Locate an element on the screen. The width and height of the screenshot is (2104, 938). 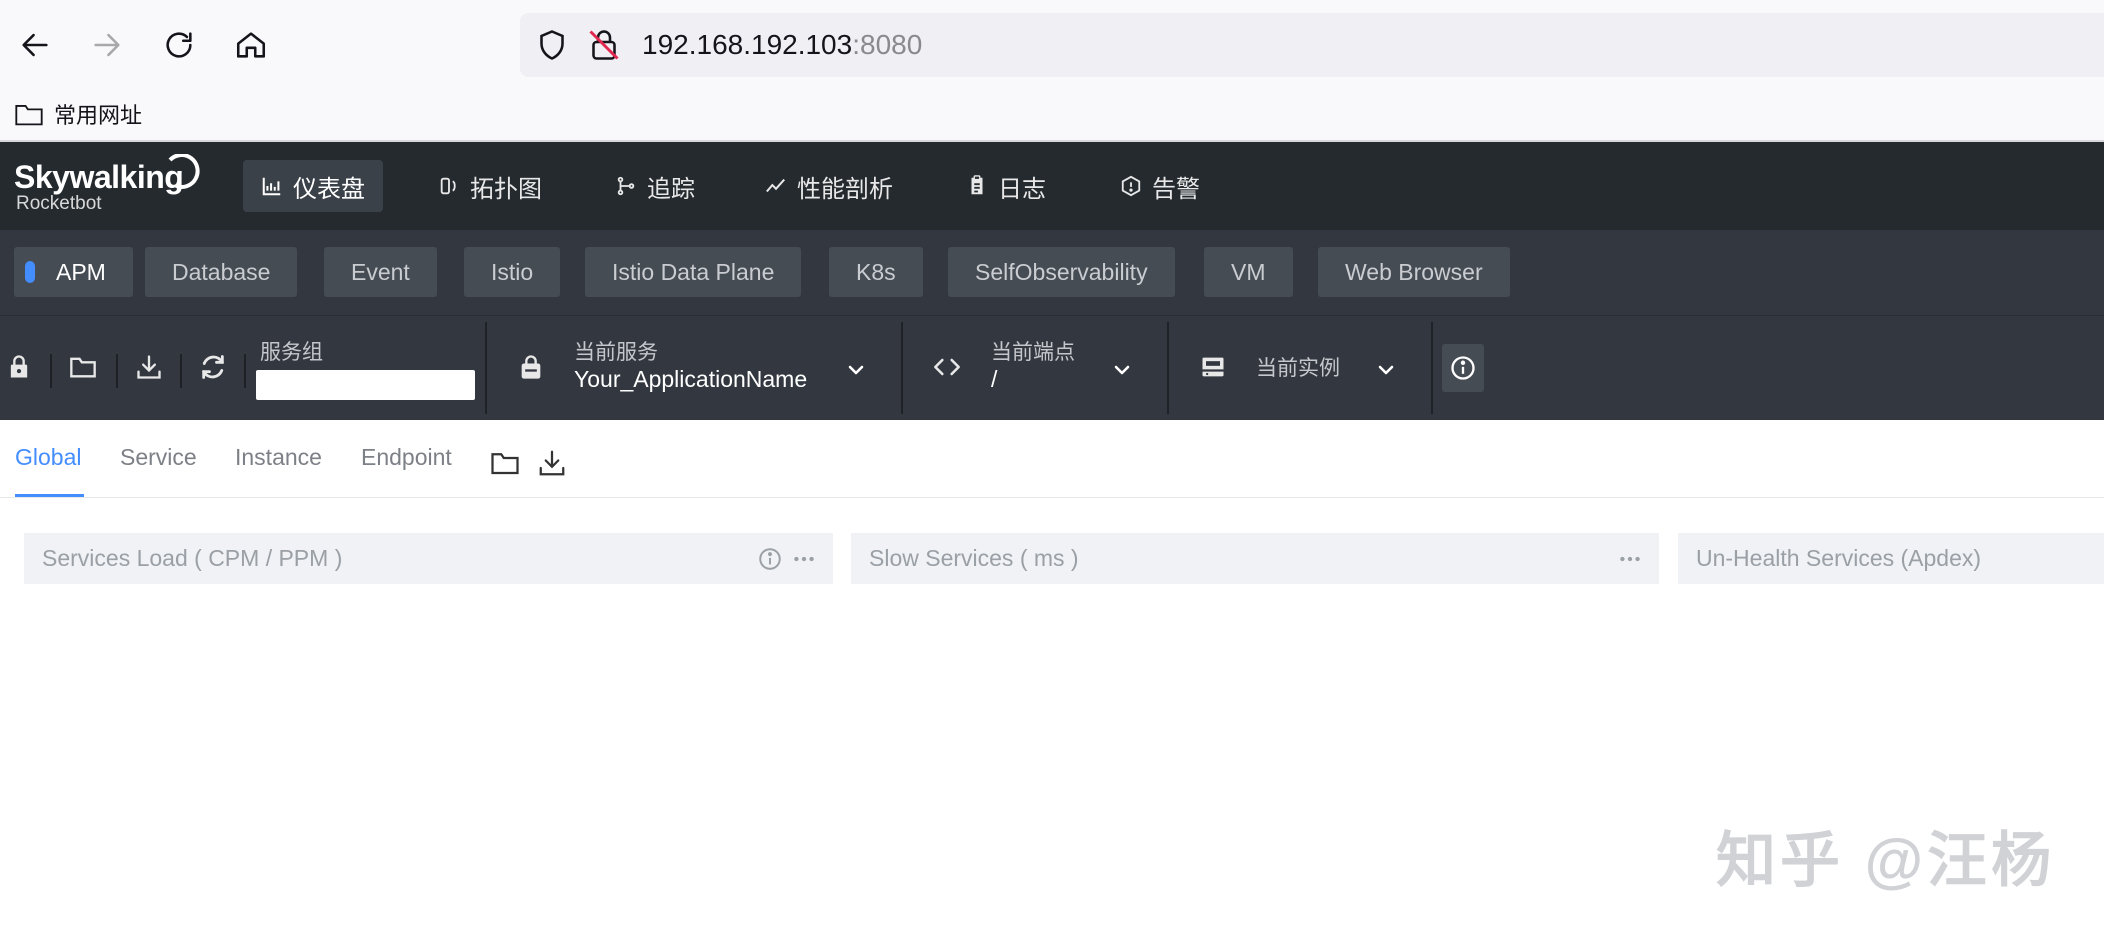
template-tab-apm: APM is located at coordinates (73, 272).